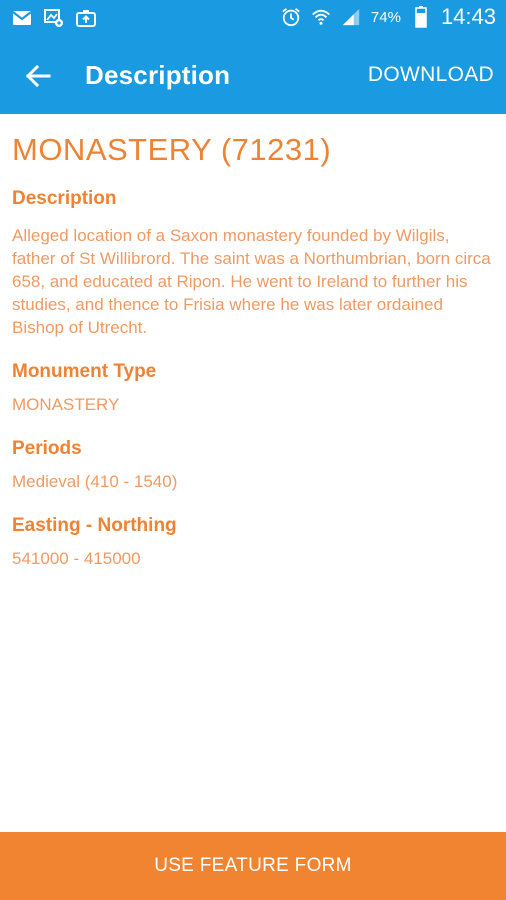  What do you see at coordinates (253, 19) in the screenshot?
I see `status-bar: 74% 14:43` at bounding box center [253, 19].